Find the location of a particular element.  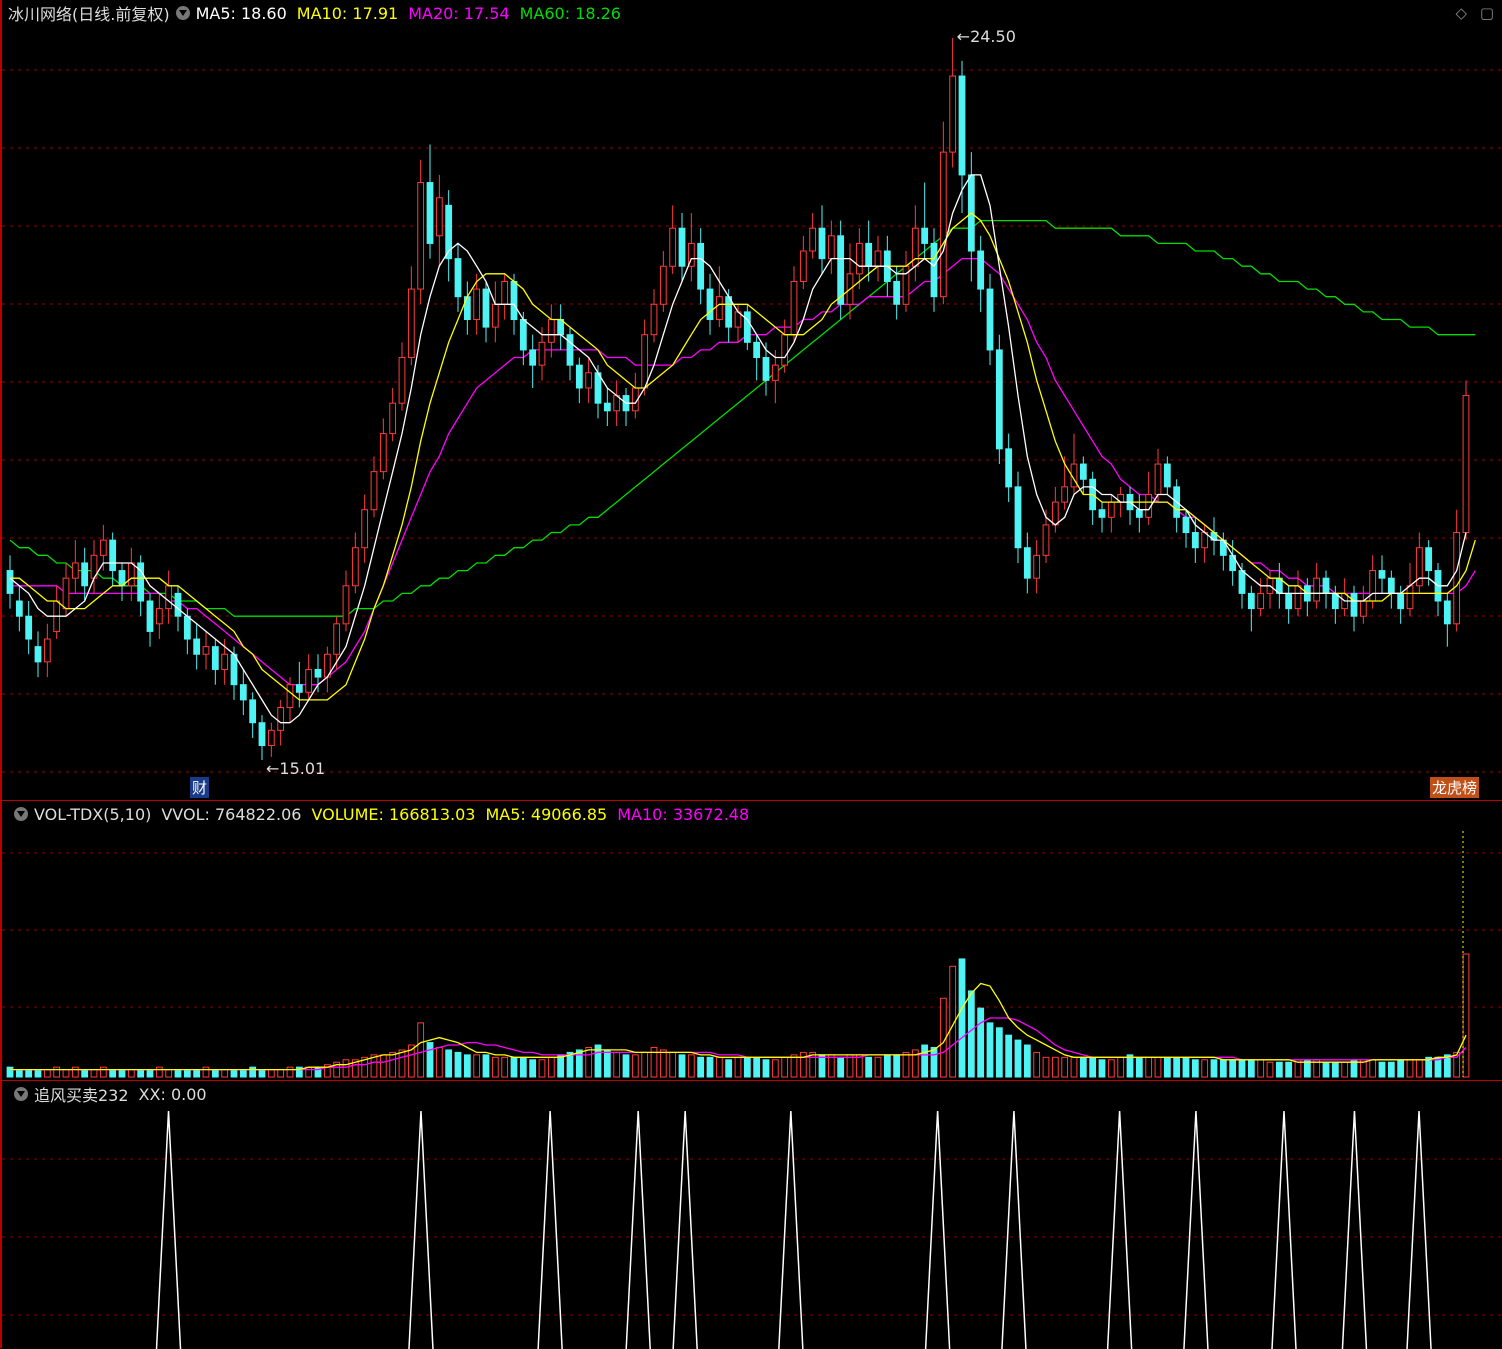

vvol-label: VVOL: 764822.06 is located at coordinates (231, 814).